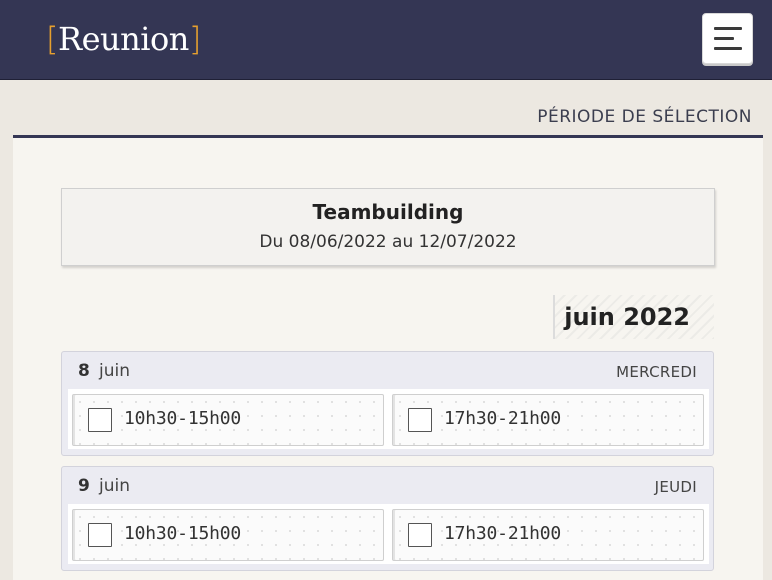 The width and height of the screenshot is (772, 580). Describe the element at coordinates (633, 317) in the screenshot. I see `month-heading: juin 2022` at that location.